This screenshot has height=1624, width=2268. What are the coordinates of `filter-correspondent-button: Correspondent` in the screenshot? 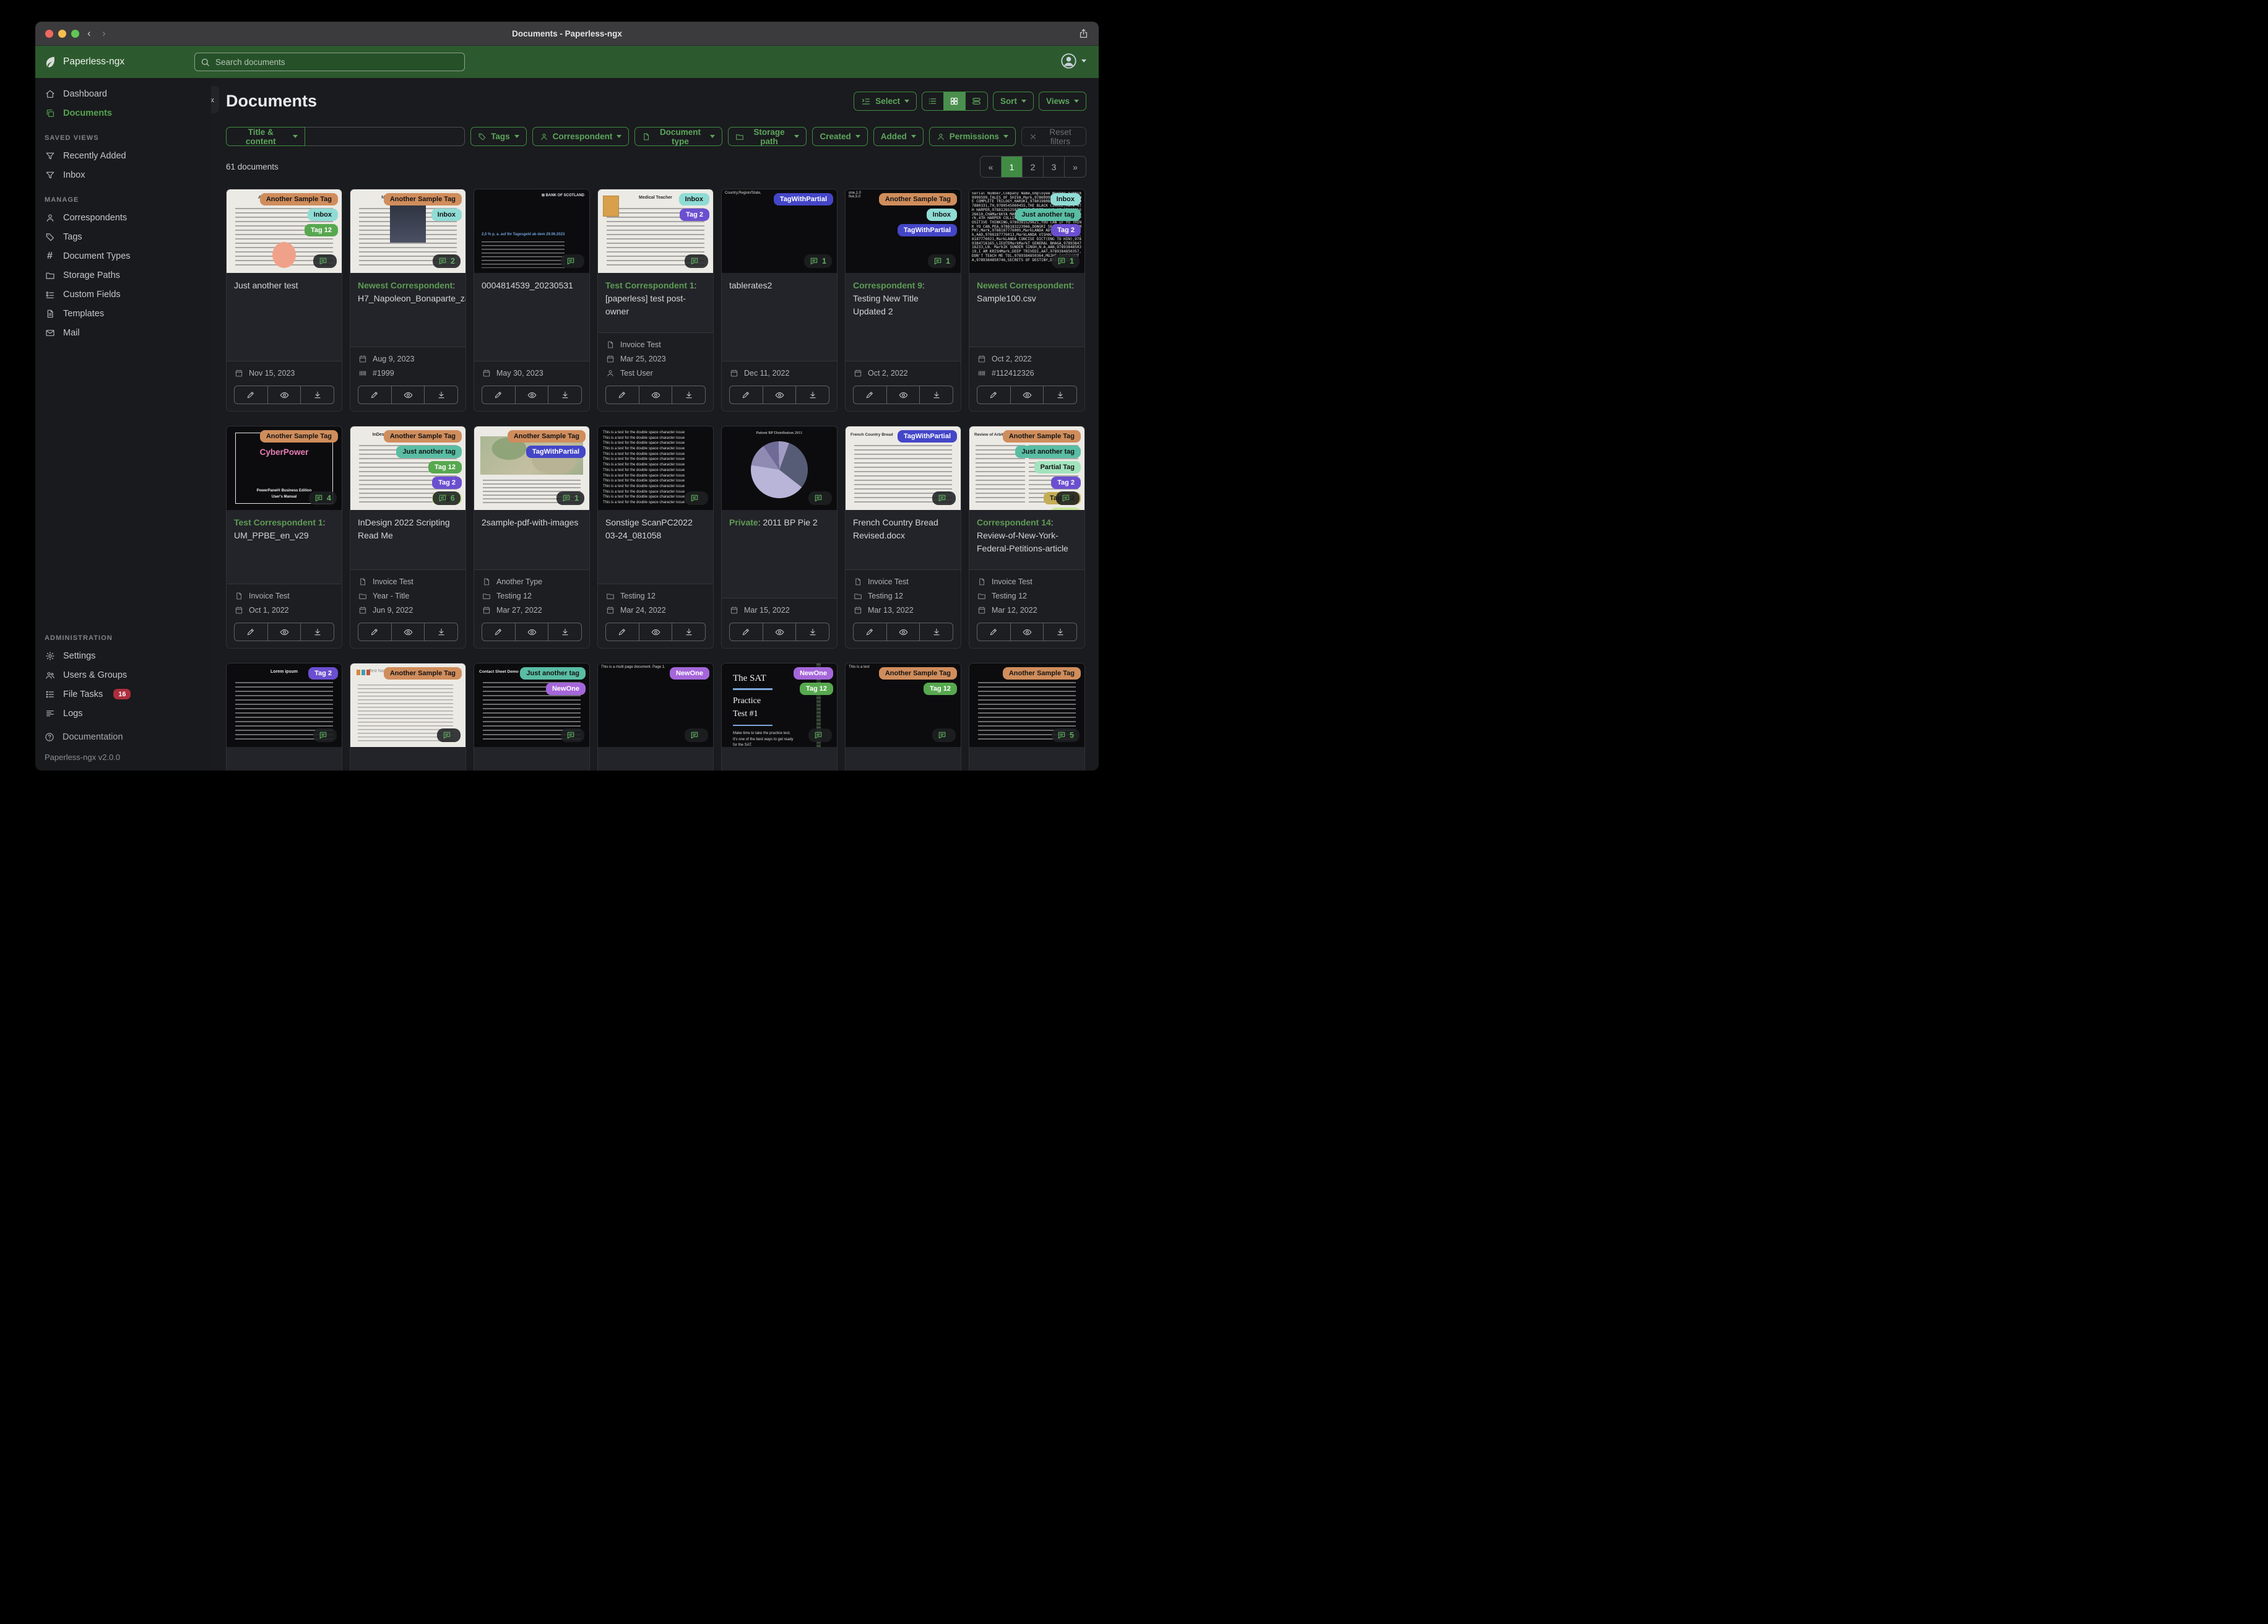 It's located at (581, 136).